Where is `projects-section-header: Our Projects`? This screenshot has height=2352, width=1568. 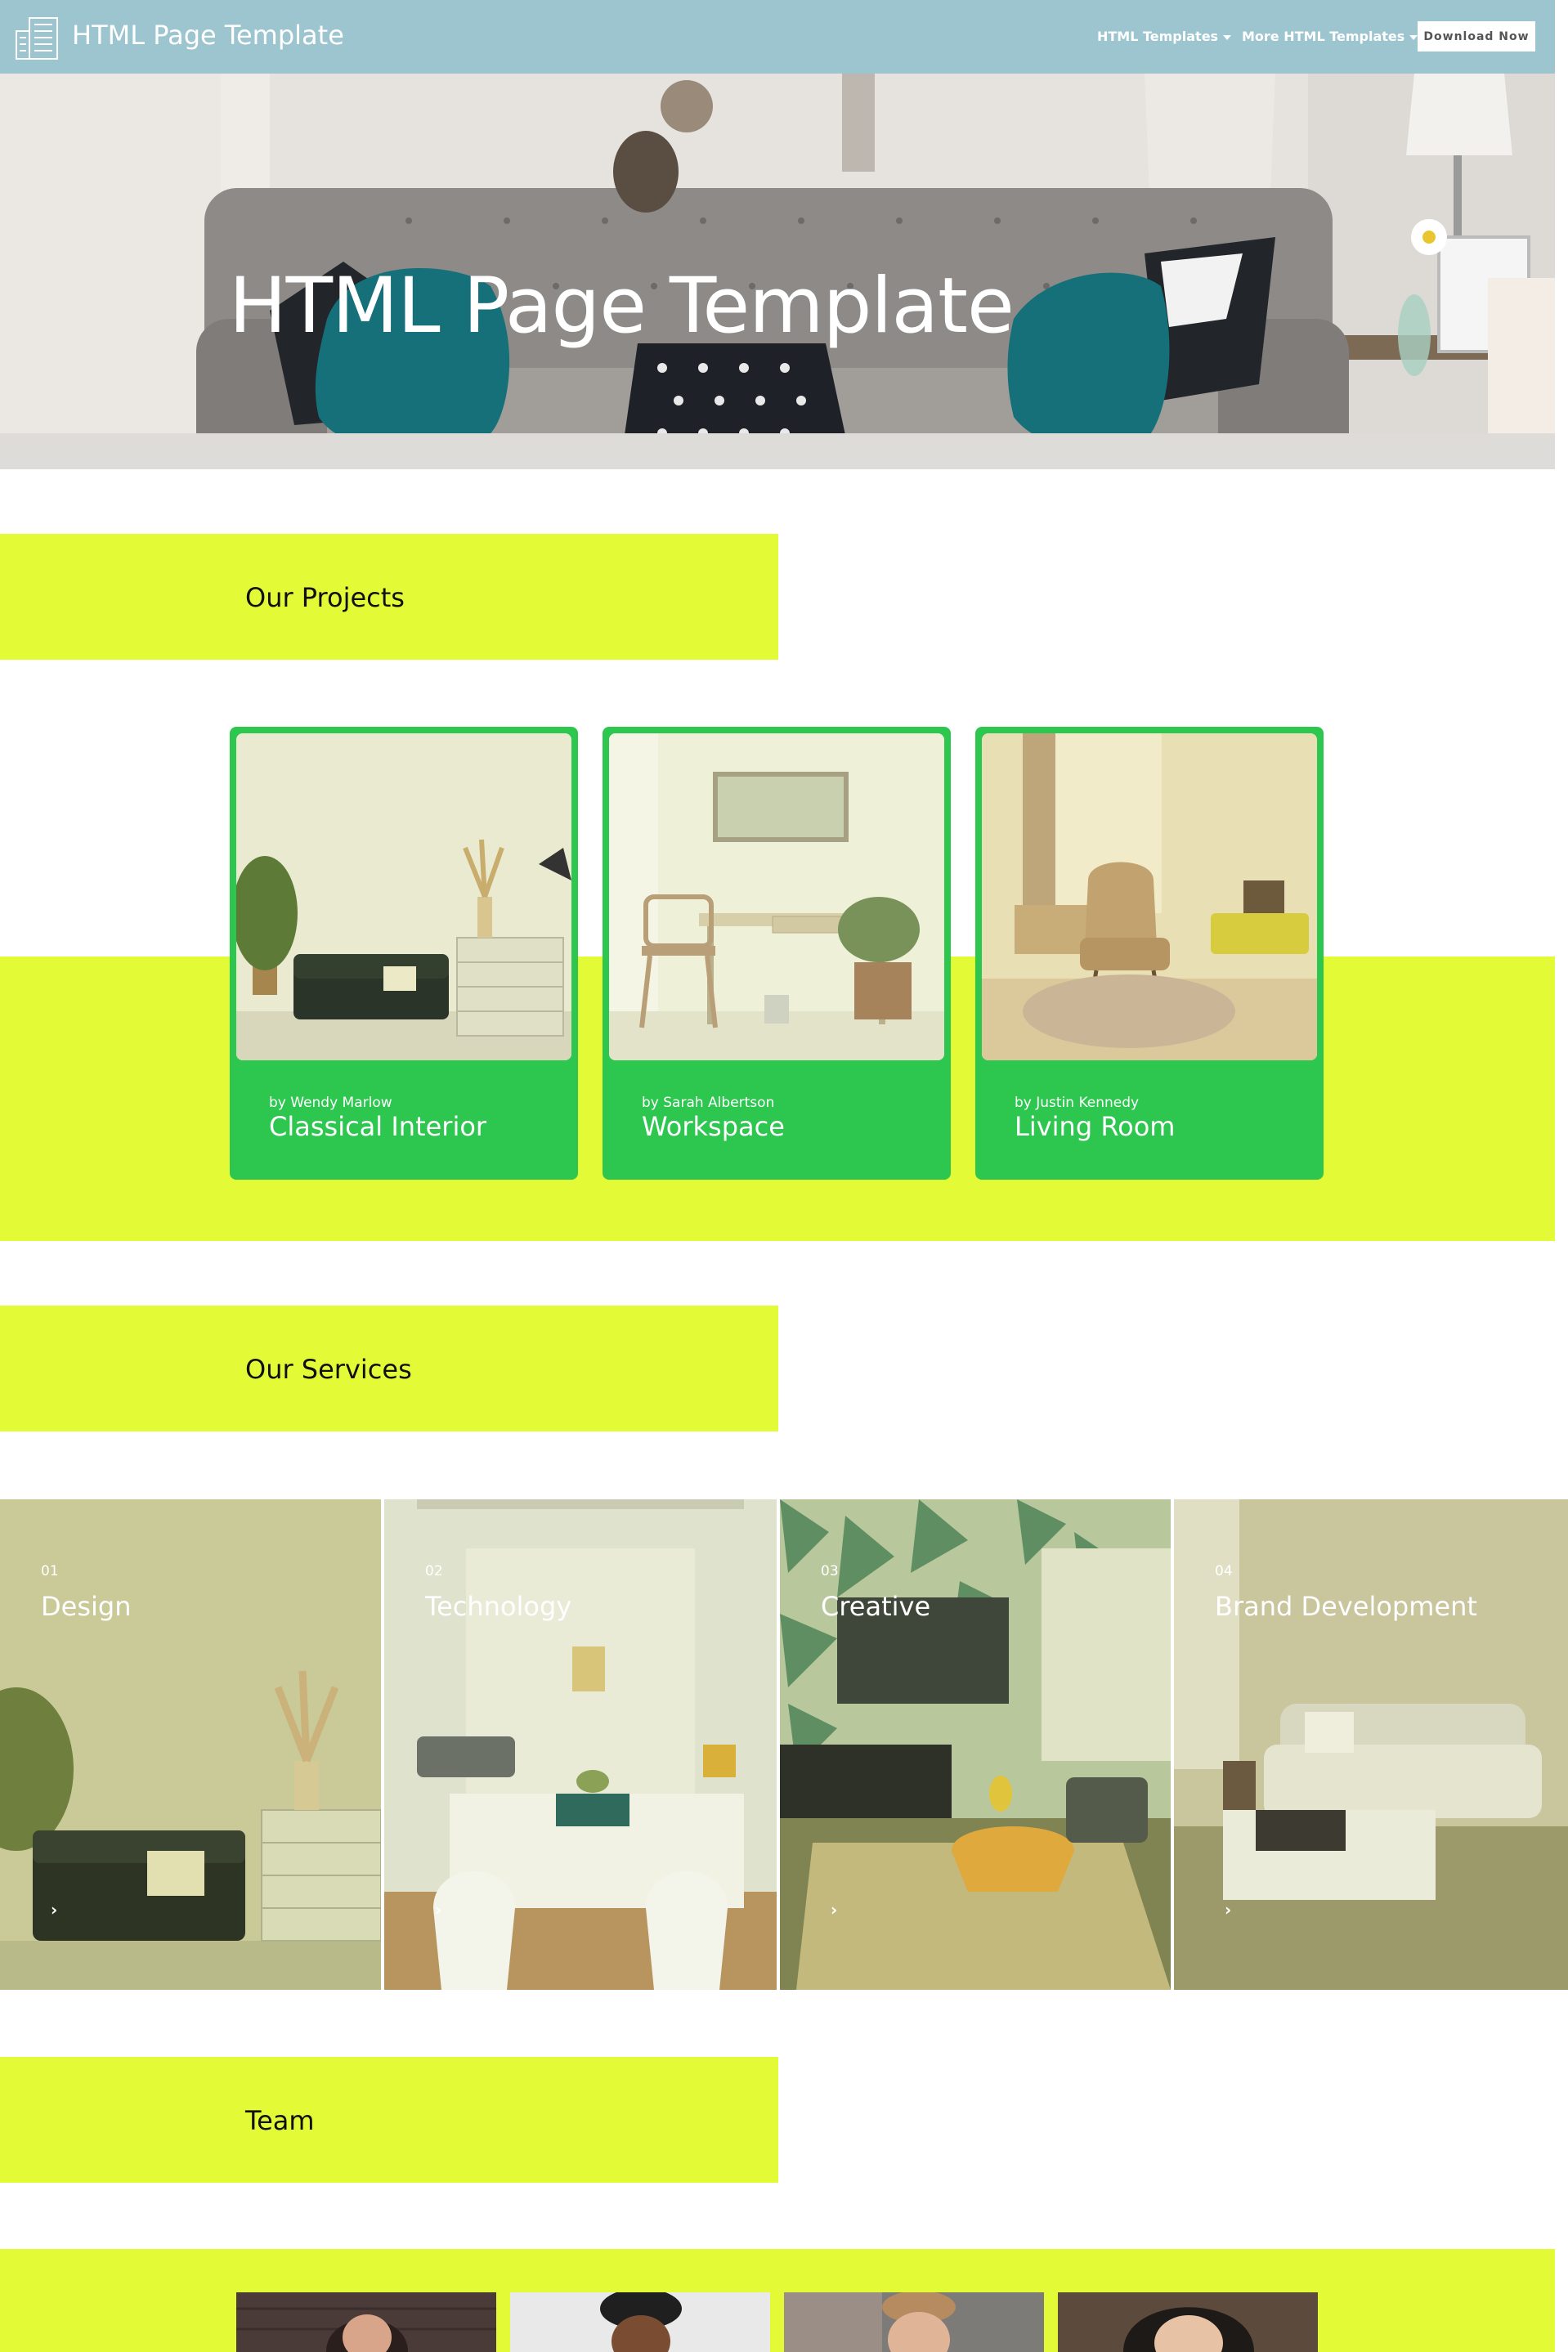
projects-section-header: Our Projects is located at coordinates (389, 597).